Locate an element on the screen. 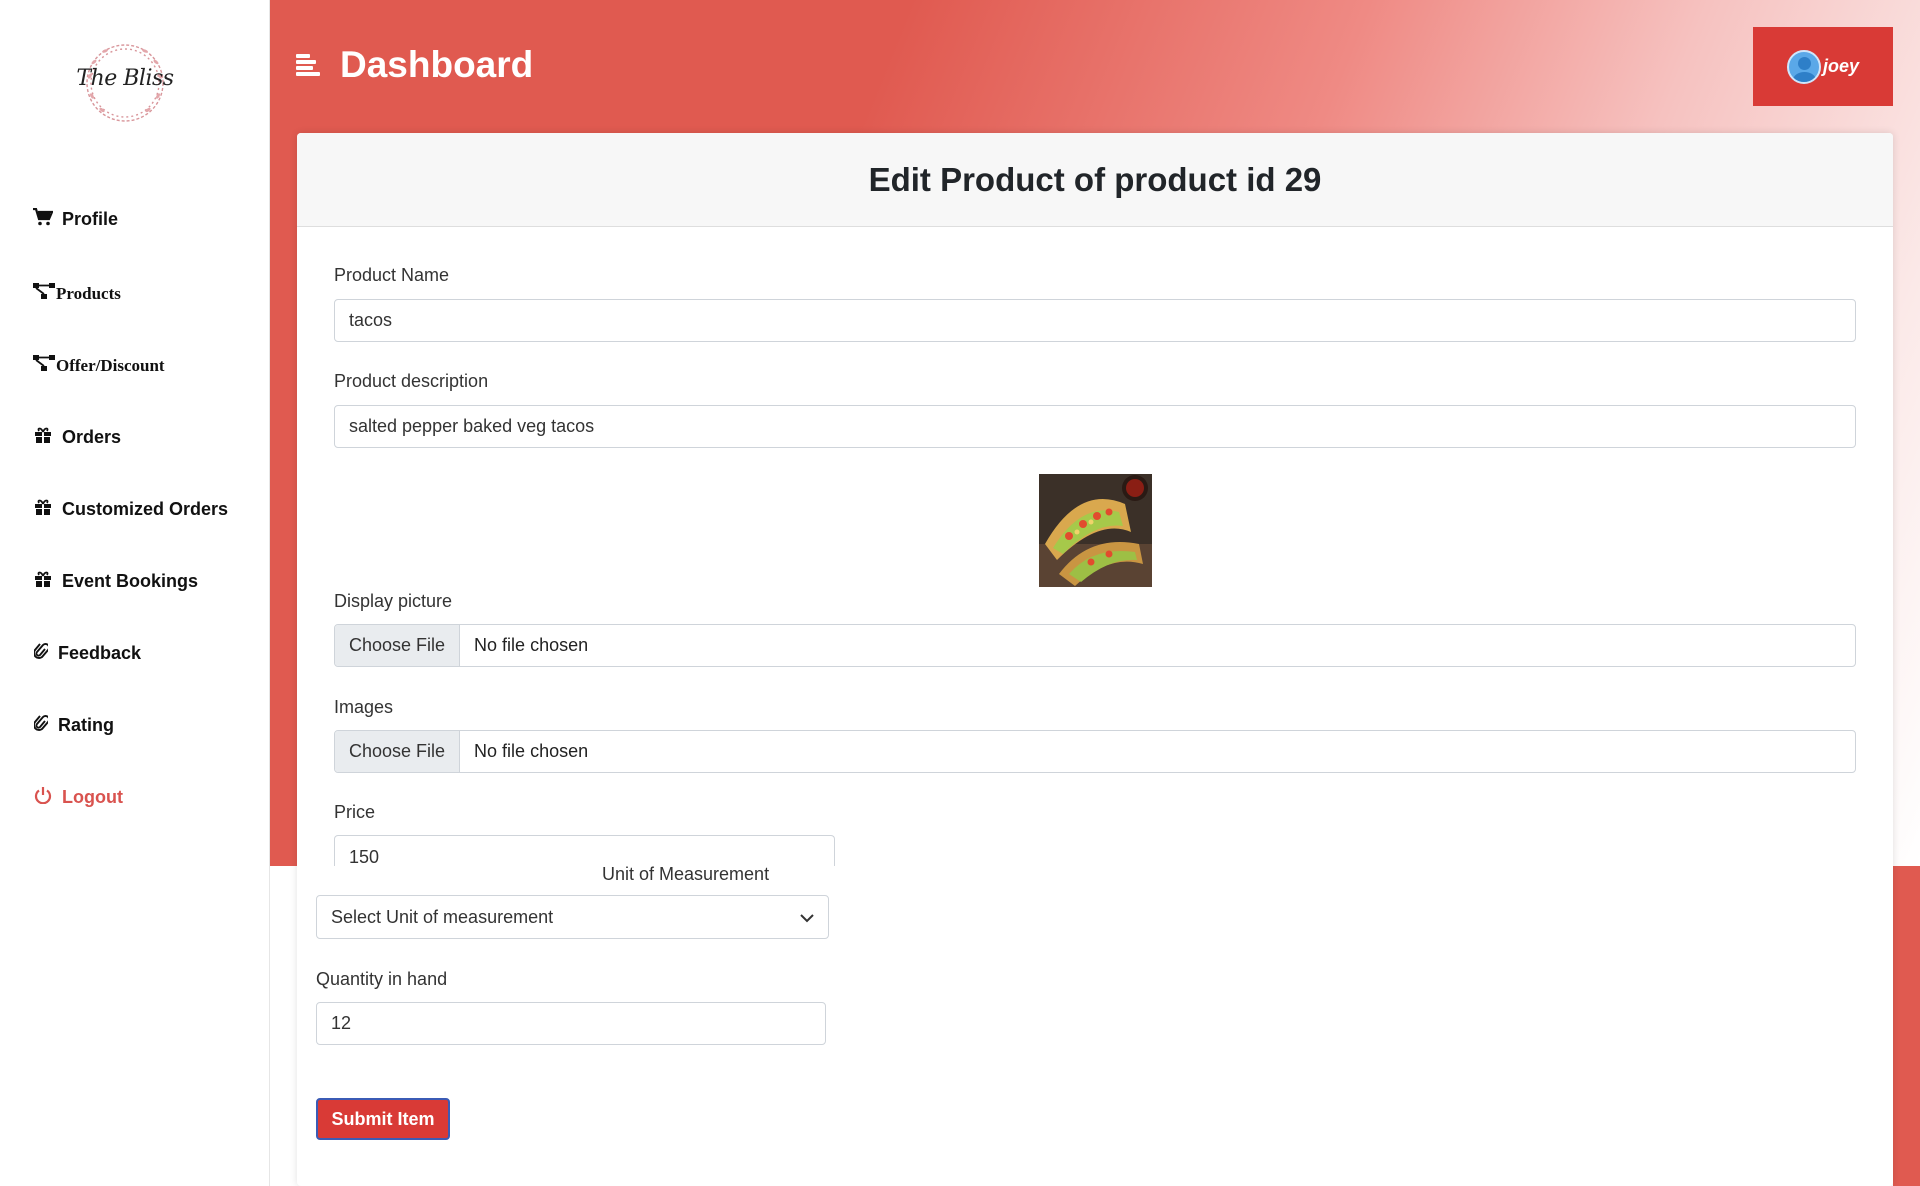  page-header: Dashboard is located at coordinates (414, 65).